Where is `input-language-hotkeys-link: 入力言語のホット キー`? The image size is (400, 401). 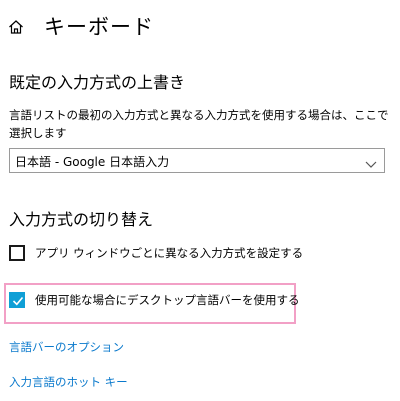
input-language-hotkeys-link: 入力言語のホット キー is located at coordinates (68, 382).